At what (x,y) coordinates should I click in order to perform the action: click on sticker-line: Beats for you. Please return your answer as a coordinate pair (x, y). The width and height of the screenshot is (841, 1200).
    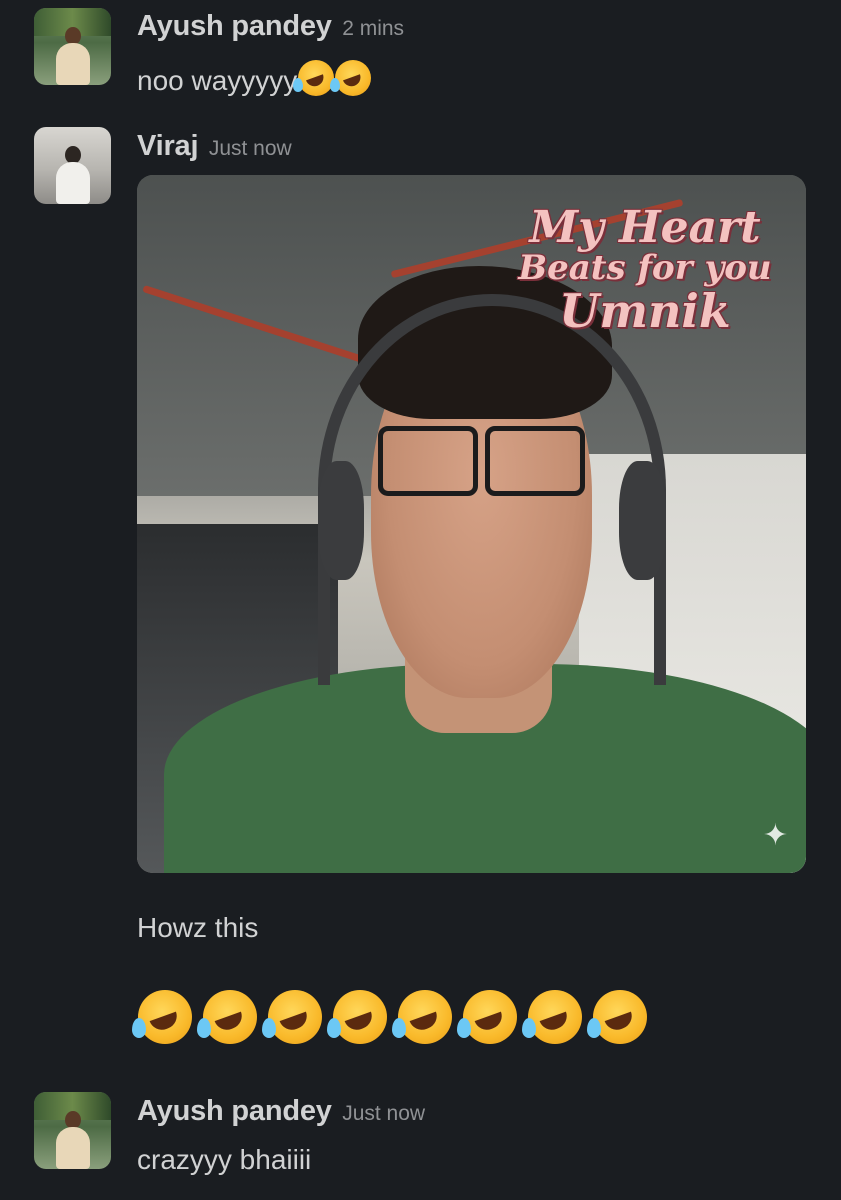
    Looking at the image, I should click on (645, 268).